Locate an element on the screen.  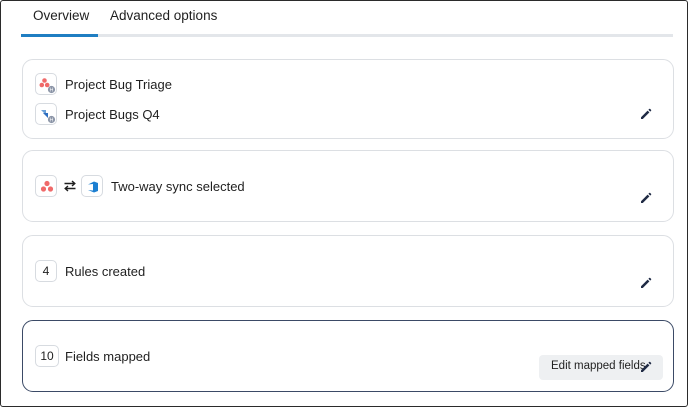
source-project-name: Project Bug Triage is located at coordinates (118, 84).